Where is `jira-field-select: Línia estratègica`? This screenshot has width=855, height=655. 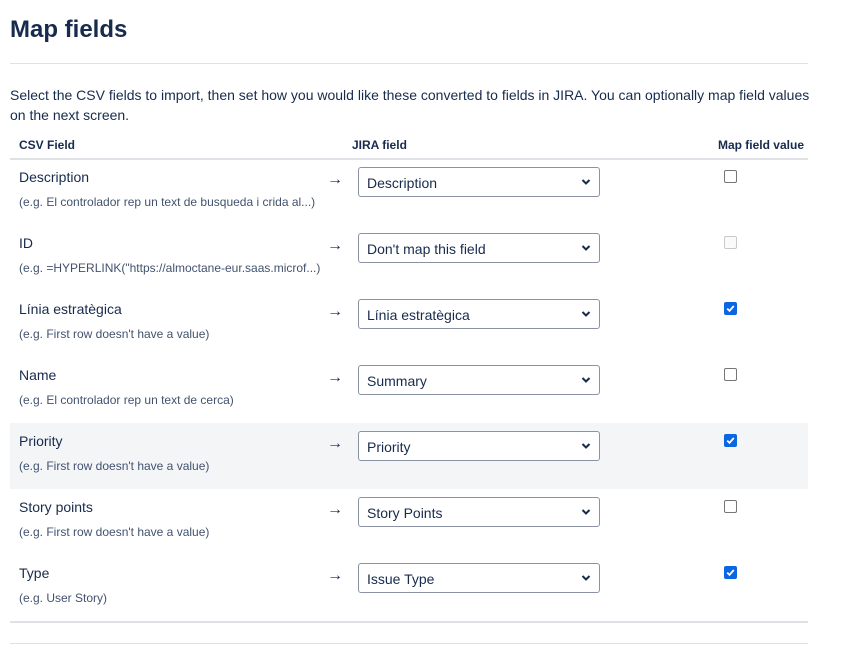 jira-field-select: Línia estratègica is located at coordinates (479, 314).